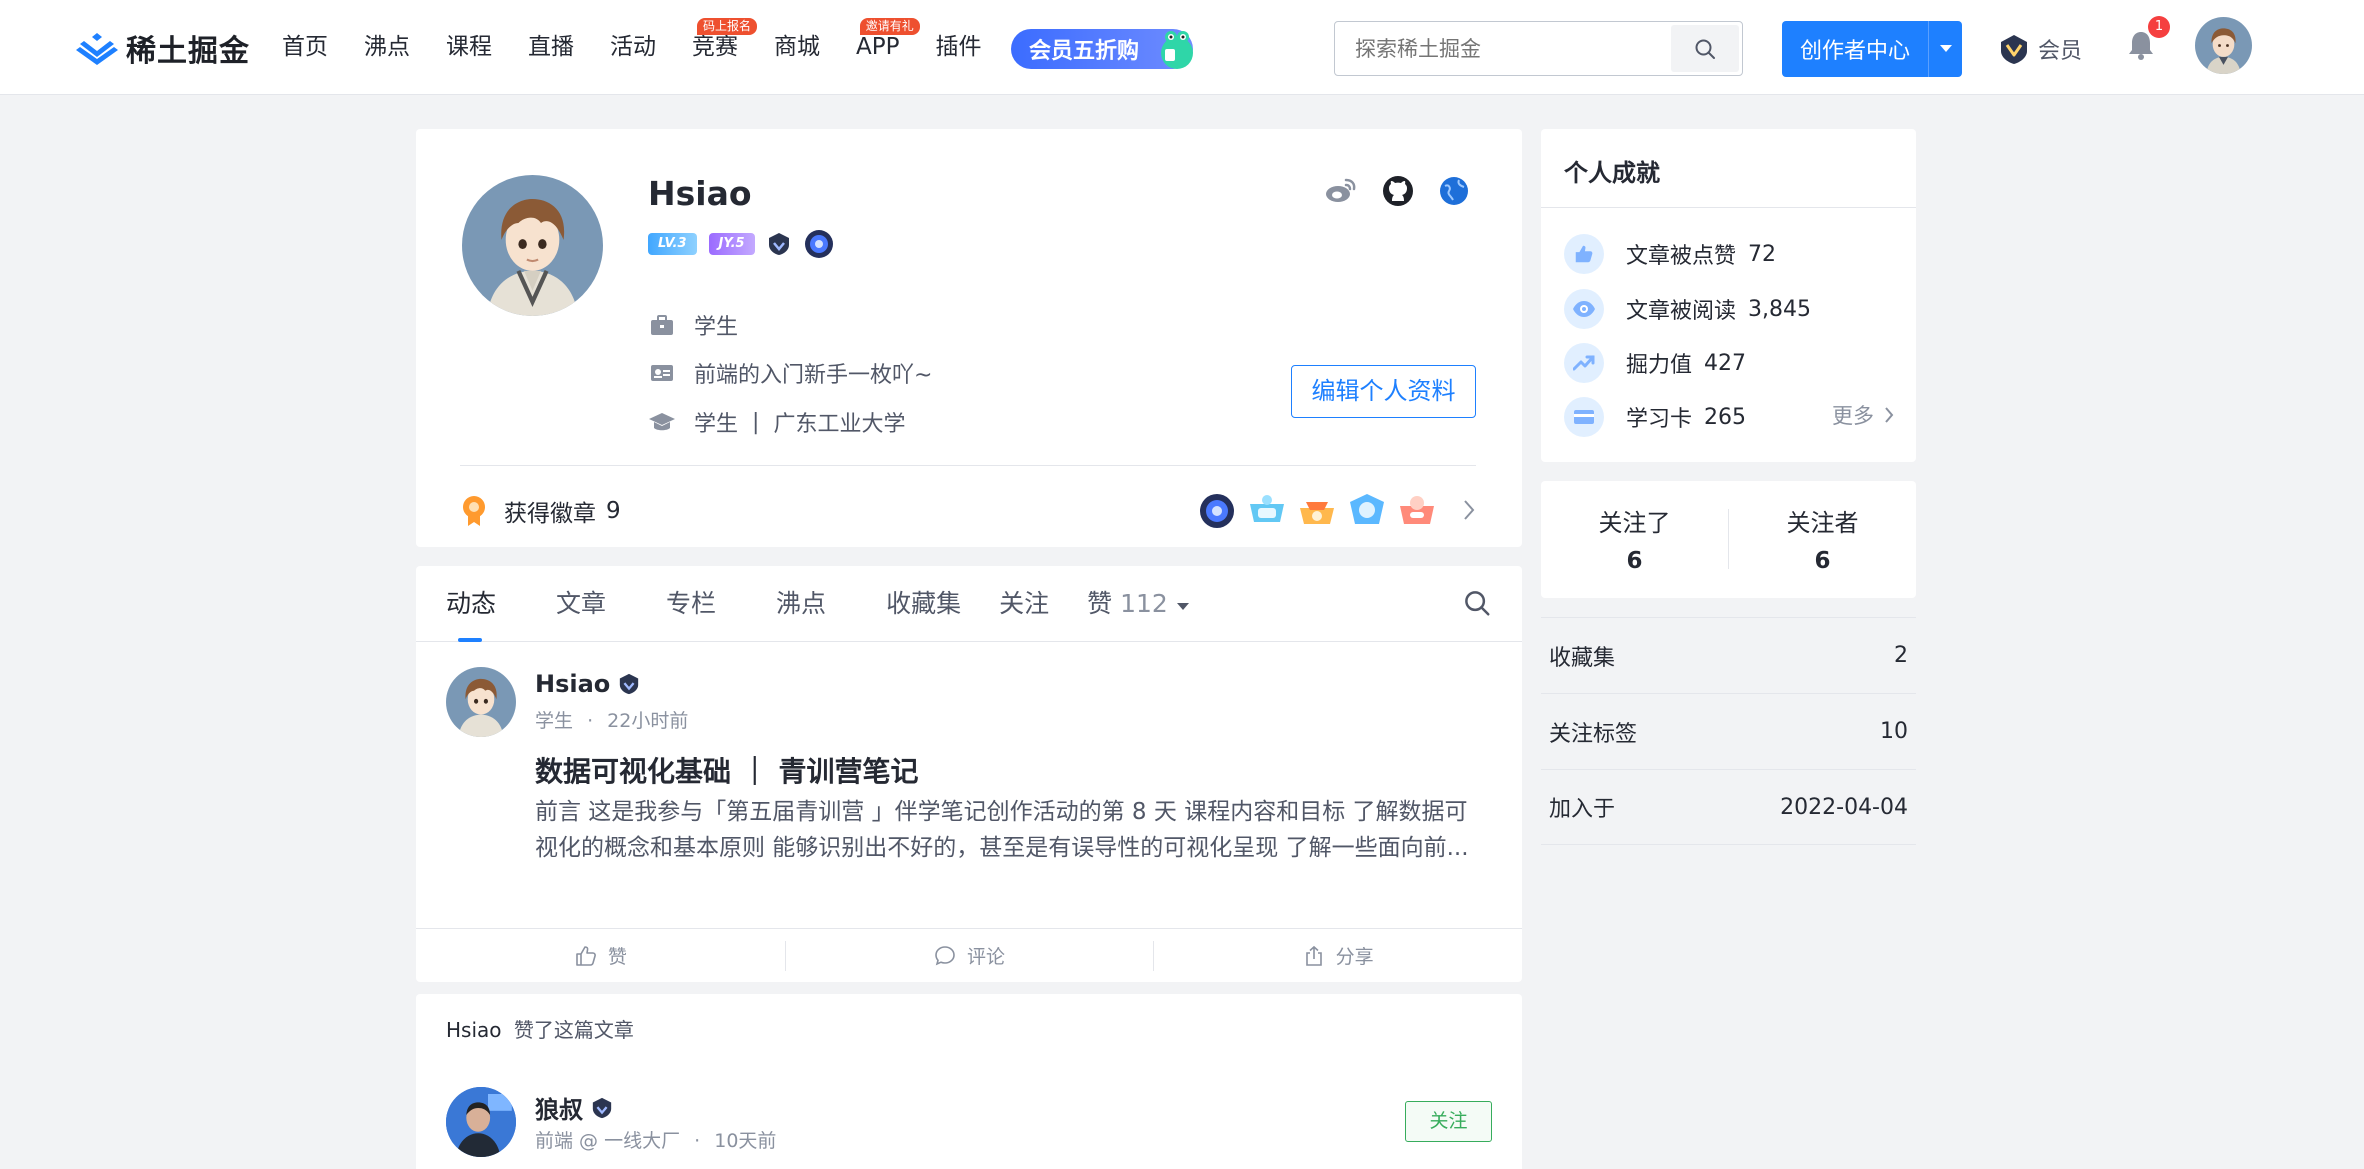 The height and width of the screenshot is (1169, 2364). Describe the element at coordinates (1182, 606) in the screenshot. I see `caret-down-icon` at that location.